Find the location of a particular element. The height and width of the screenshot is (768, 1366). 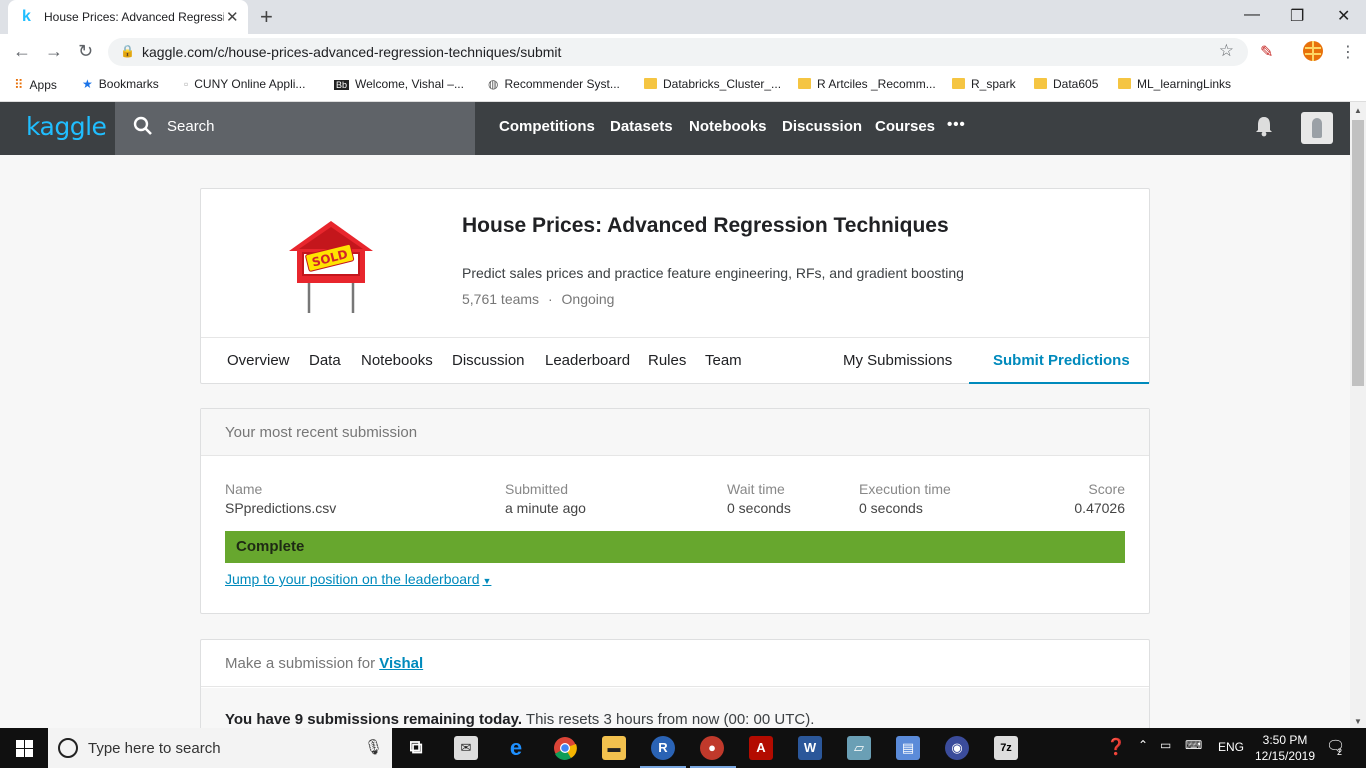

clock-date: 12/15/2019 is located at coordinates (1285, 756).